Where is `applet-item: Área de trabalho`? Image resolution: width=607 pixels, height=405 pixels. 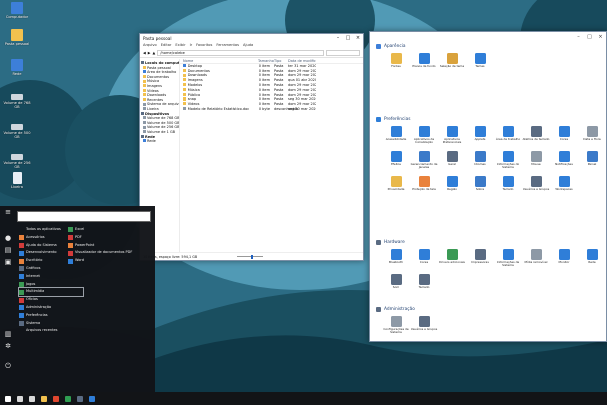 applet-item: Área de trabalho is located at coordinates (508, 135).